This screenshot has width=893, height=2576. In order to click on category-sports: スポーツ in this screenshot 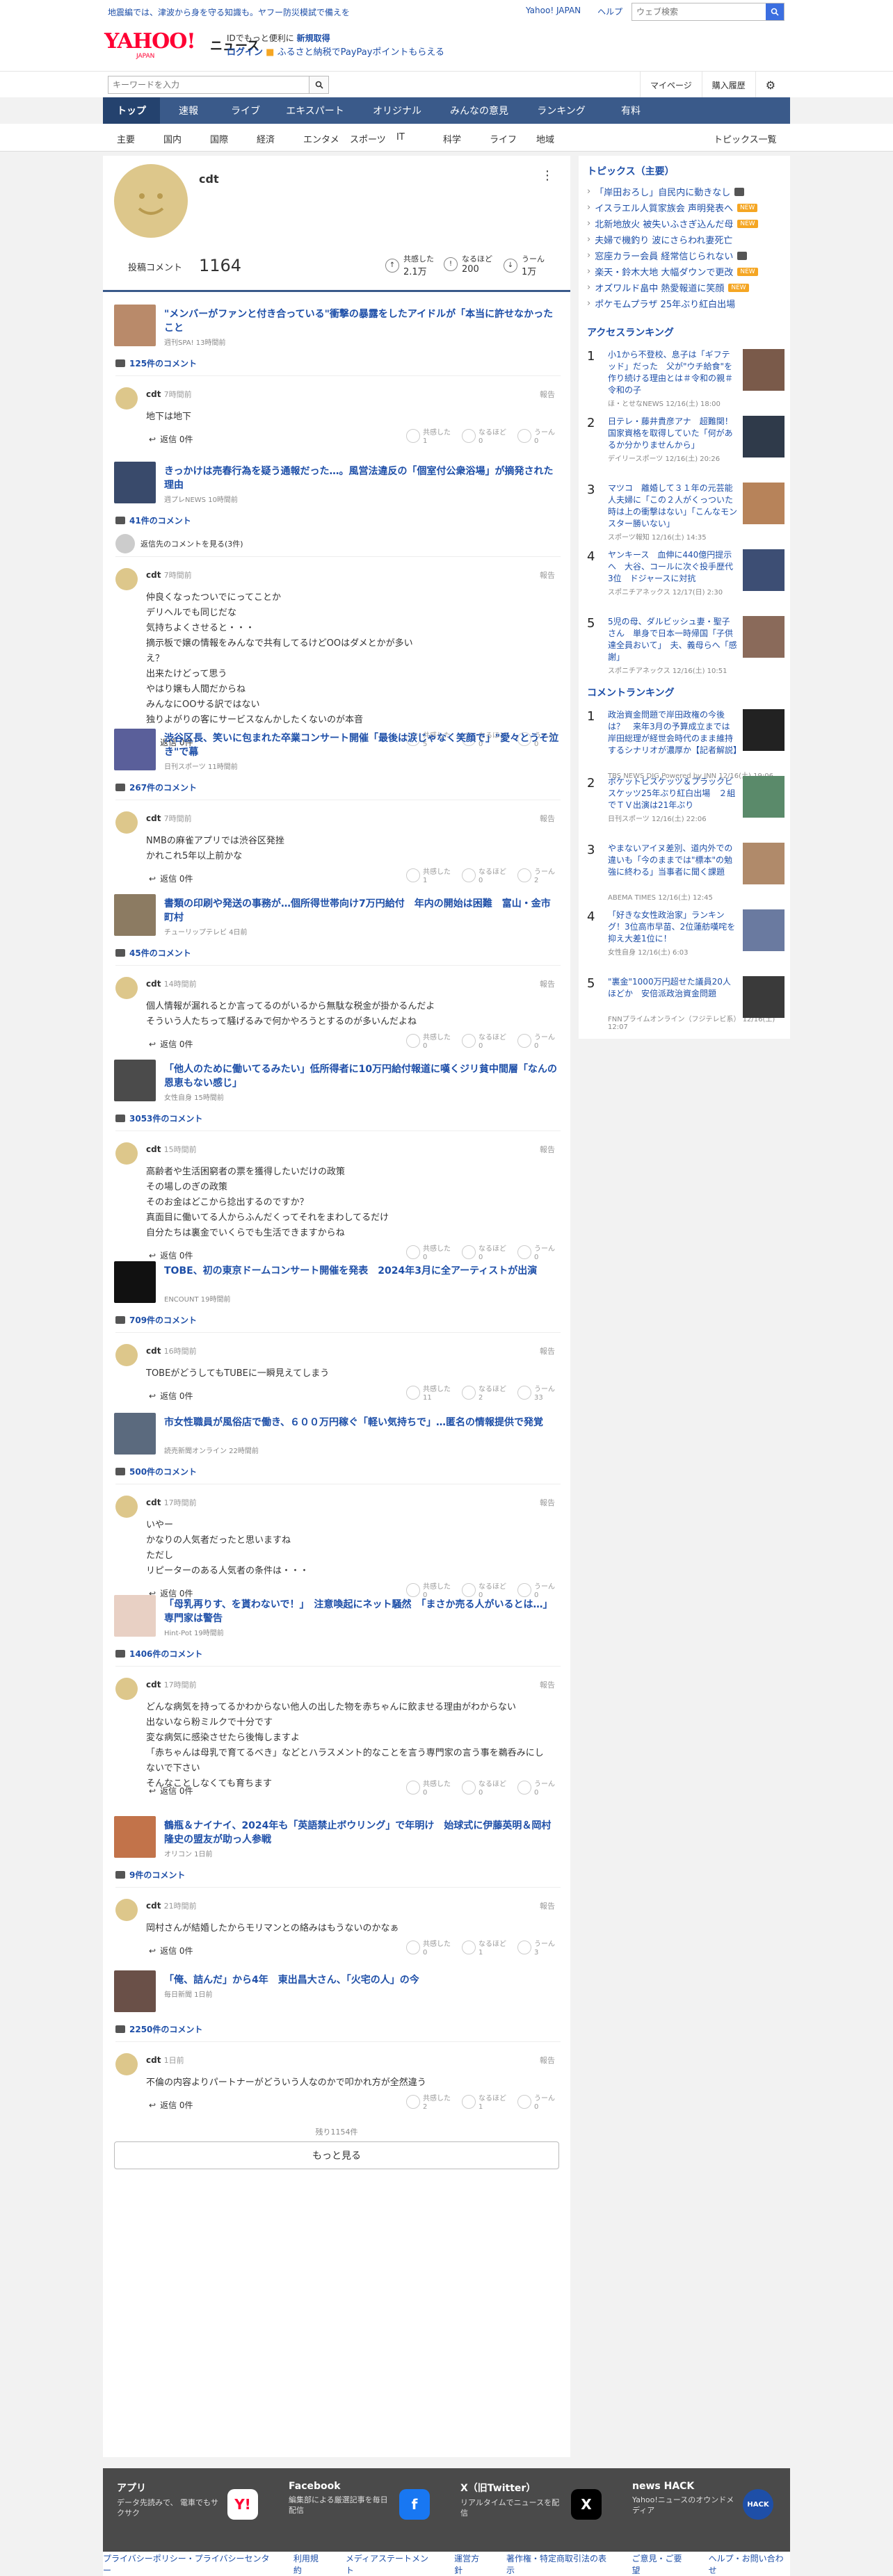, I will do `click(373, 138)`.